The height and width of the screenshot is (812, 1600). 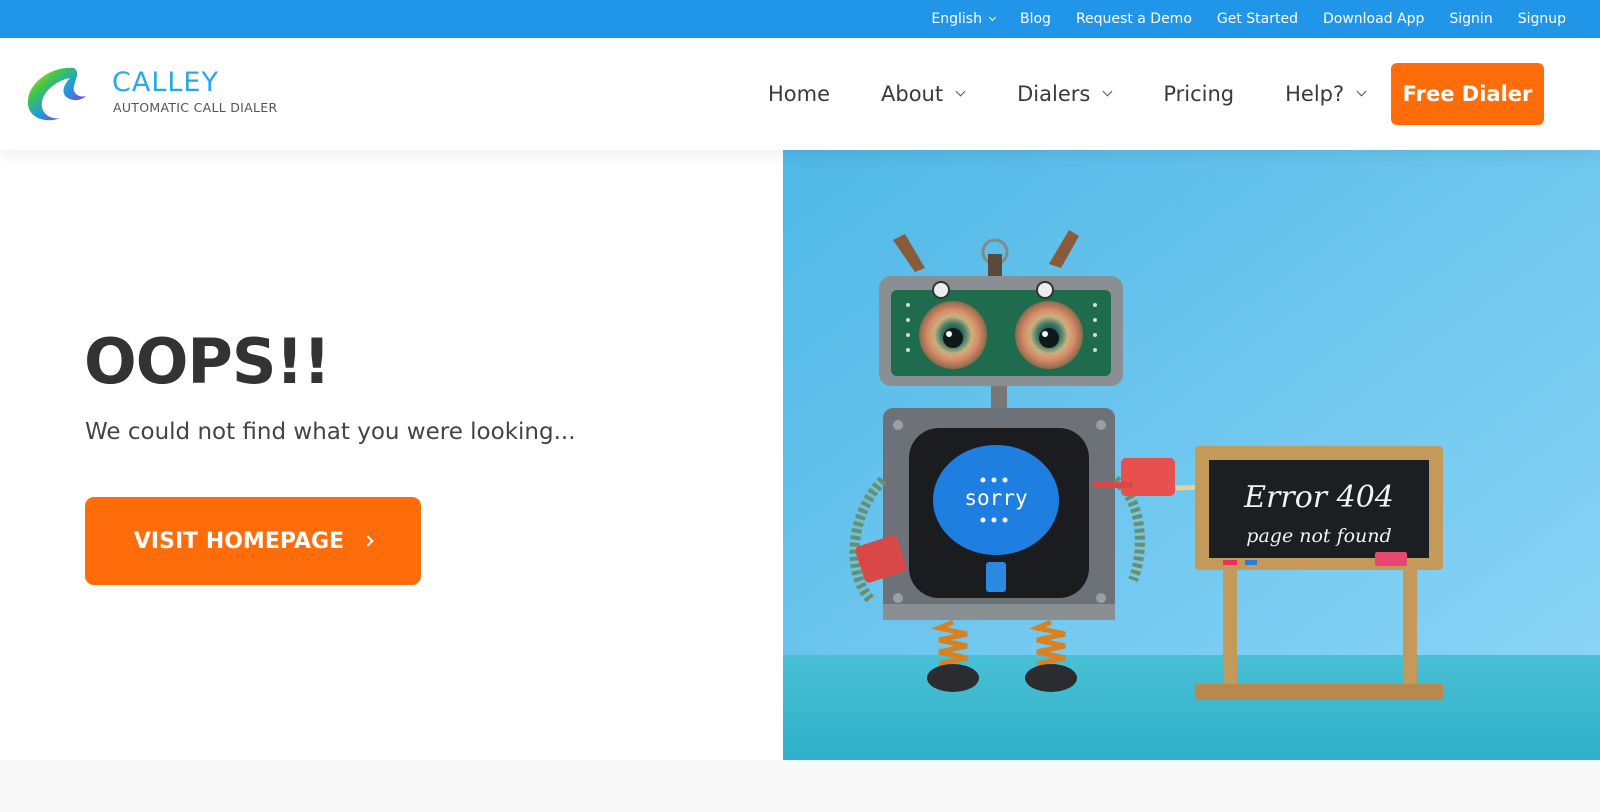 What do you see at coordinates (1257, 19) in the screenshot?
I see `get-started-link: Get Started` at bounding box center [1257, 19].